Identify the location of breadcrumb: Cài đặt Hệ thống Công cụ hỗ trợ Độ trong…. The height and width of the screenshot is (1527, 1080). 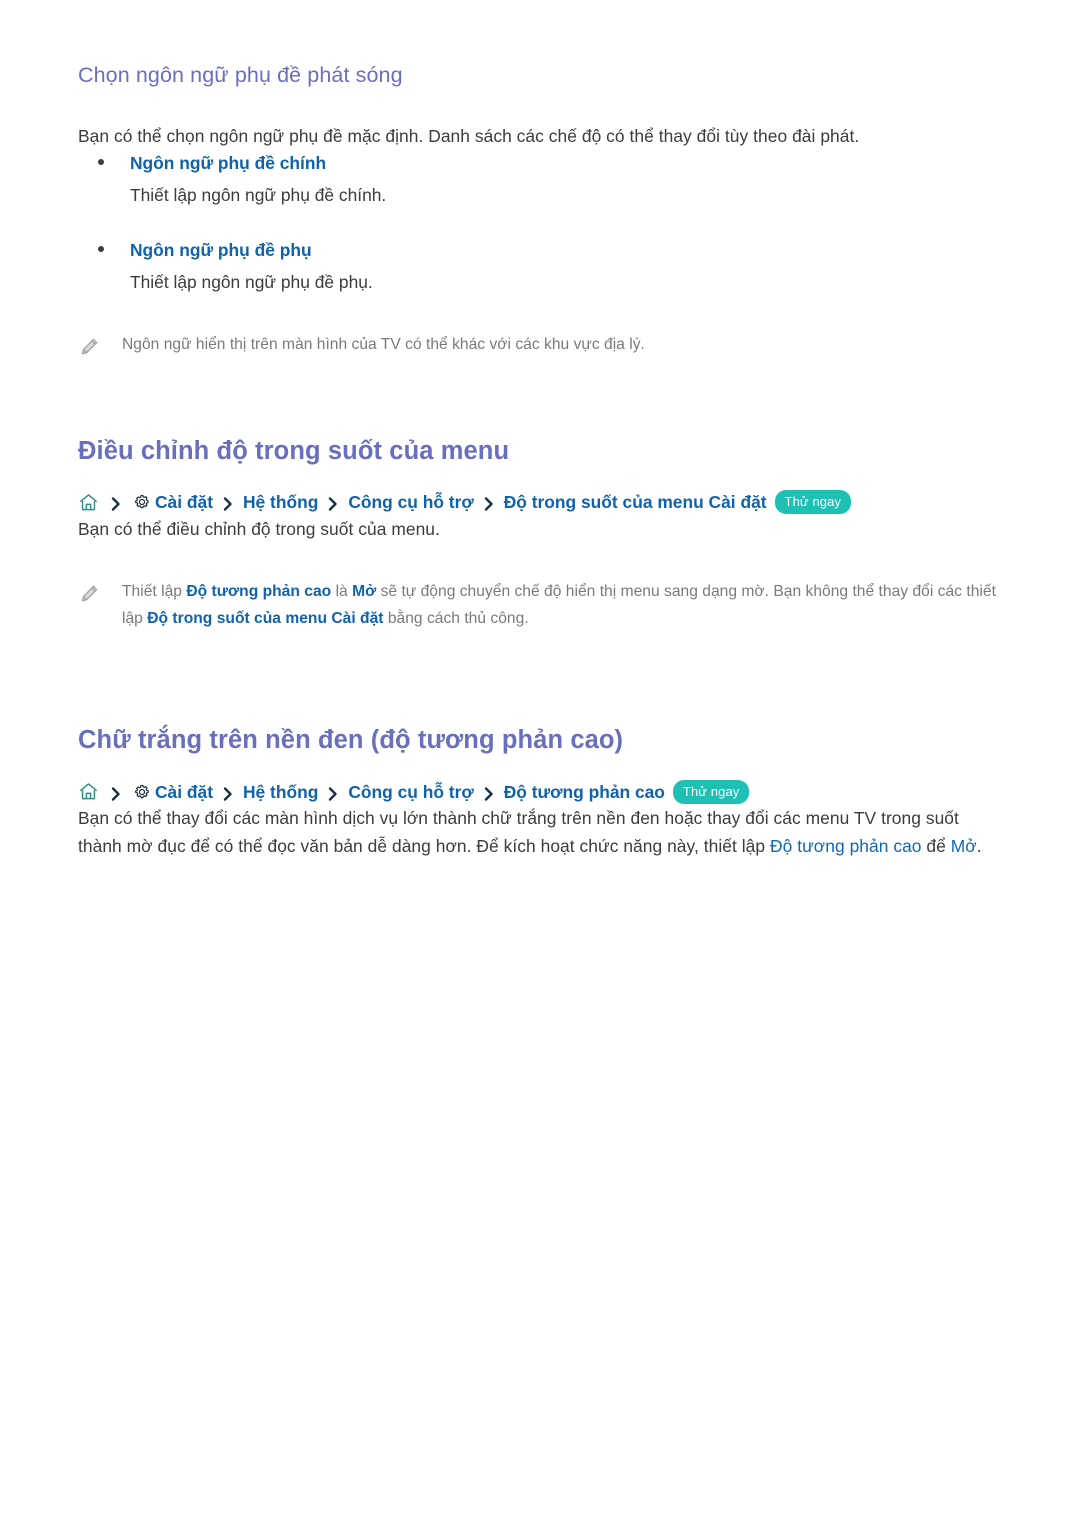
(540, 502).